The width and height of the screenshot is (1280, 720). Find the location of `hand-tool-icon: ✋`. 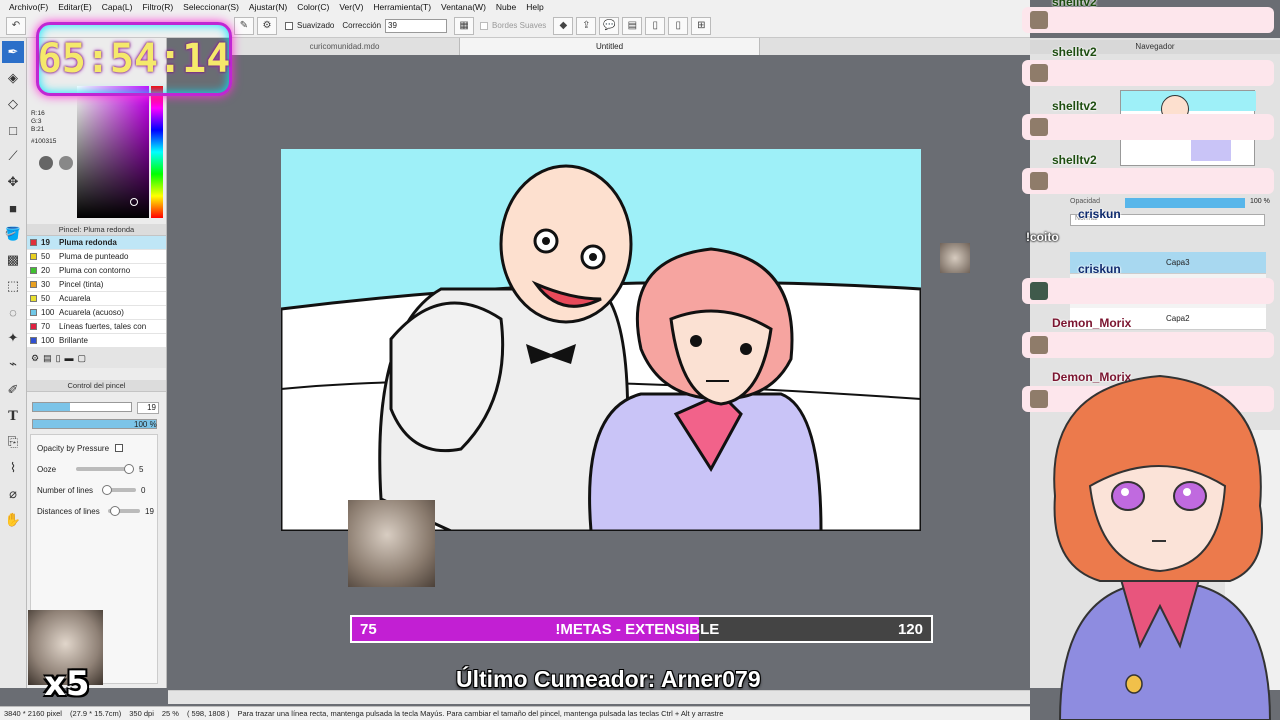

hand-tool-icon: ✋ is located at coordinates (13, 520).